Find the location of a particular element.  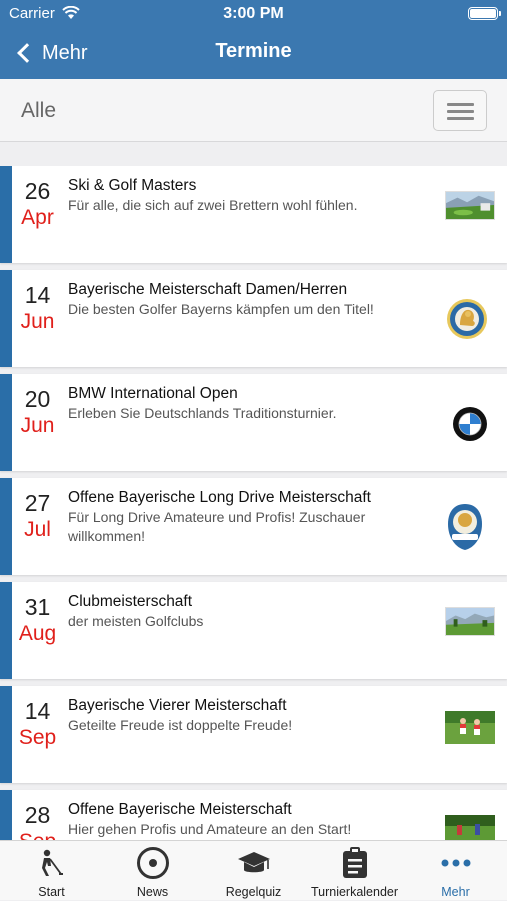

filter-label: Alle is located at coordinates (39, 110).